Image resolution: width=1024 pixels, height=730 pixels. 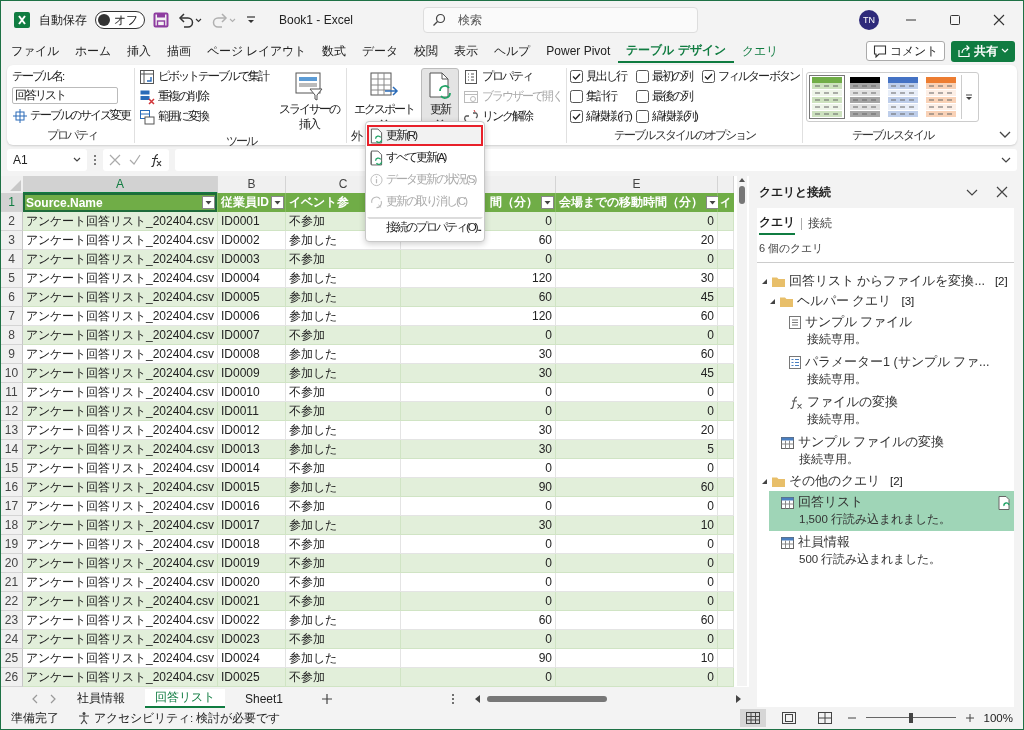 What do you see at coordinates (64, 202) in the screenshot?
I see `header-text: Source.Name` at bounding box center [64, 202].